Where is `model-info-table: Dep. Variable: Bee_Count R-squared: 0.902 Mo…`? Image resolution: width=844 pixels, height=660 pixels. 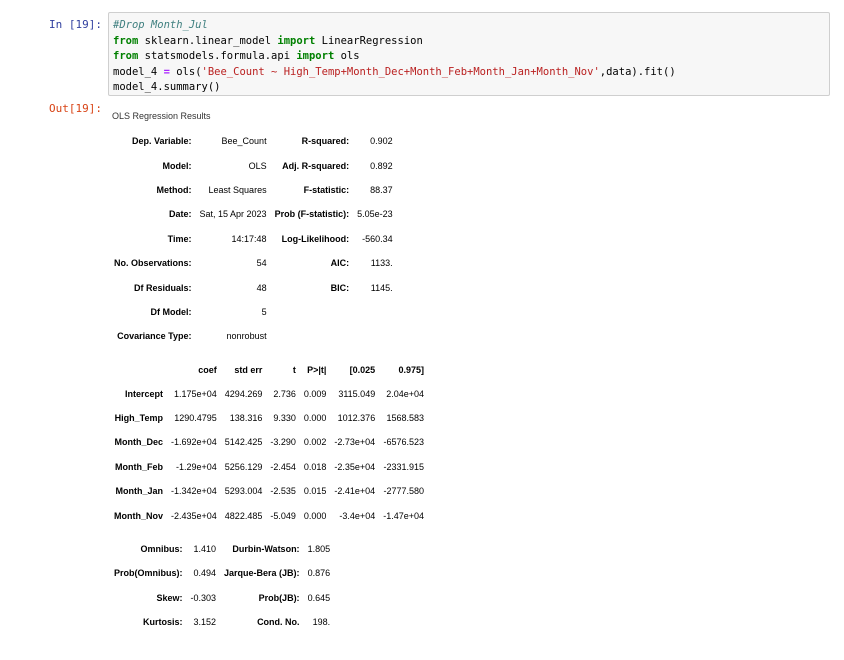 model-info-table: Dep. Variable: Bee_Count R-squared: 0.902 Mo… is located at coordinates (253, 239).